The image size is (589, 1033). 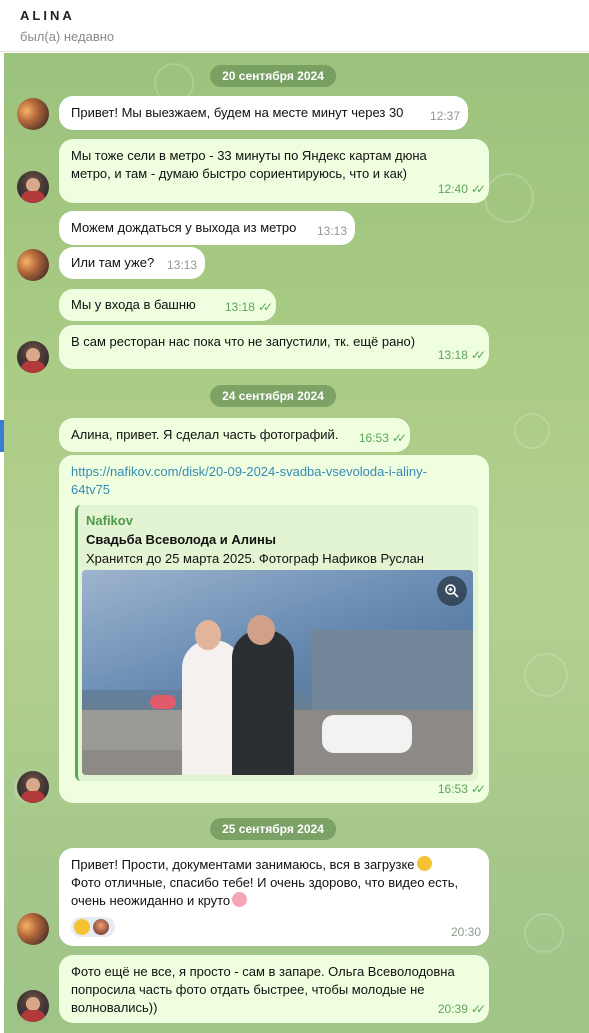 What do you see at coordinates (273, 76) in the screenshot?
I see `date-separator: 20 сентября 2024` at bounding box center [273, 76].